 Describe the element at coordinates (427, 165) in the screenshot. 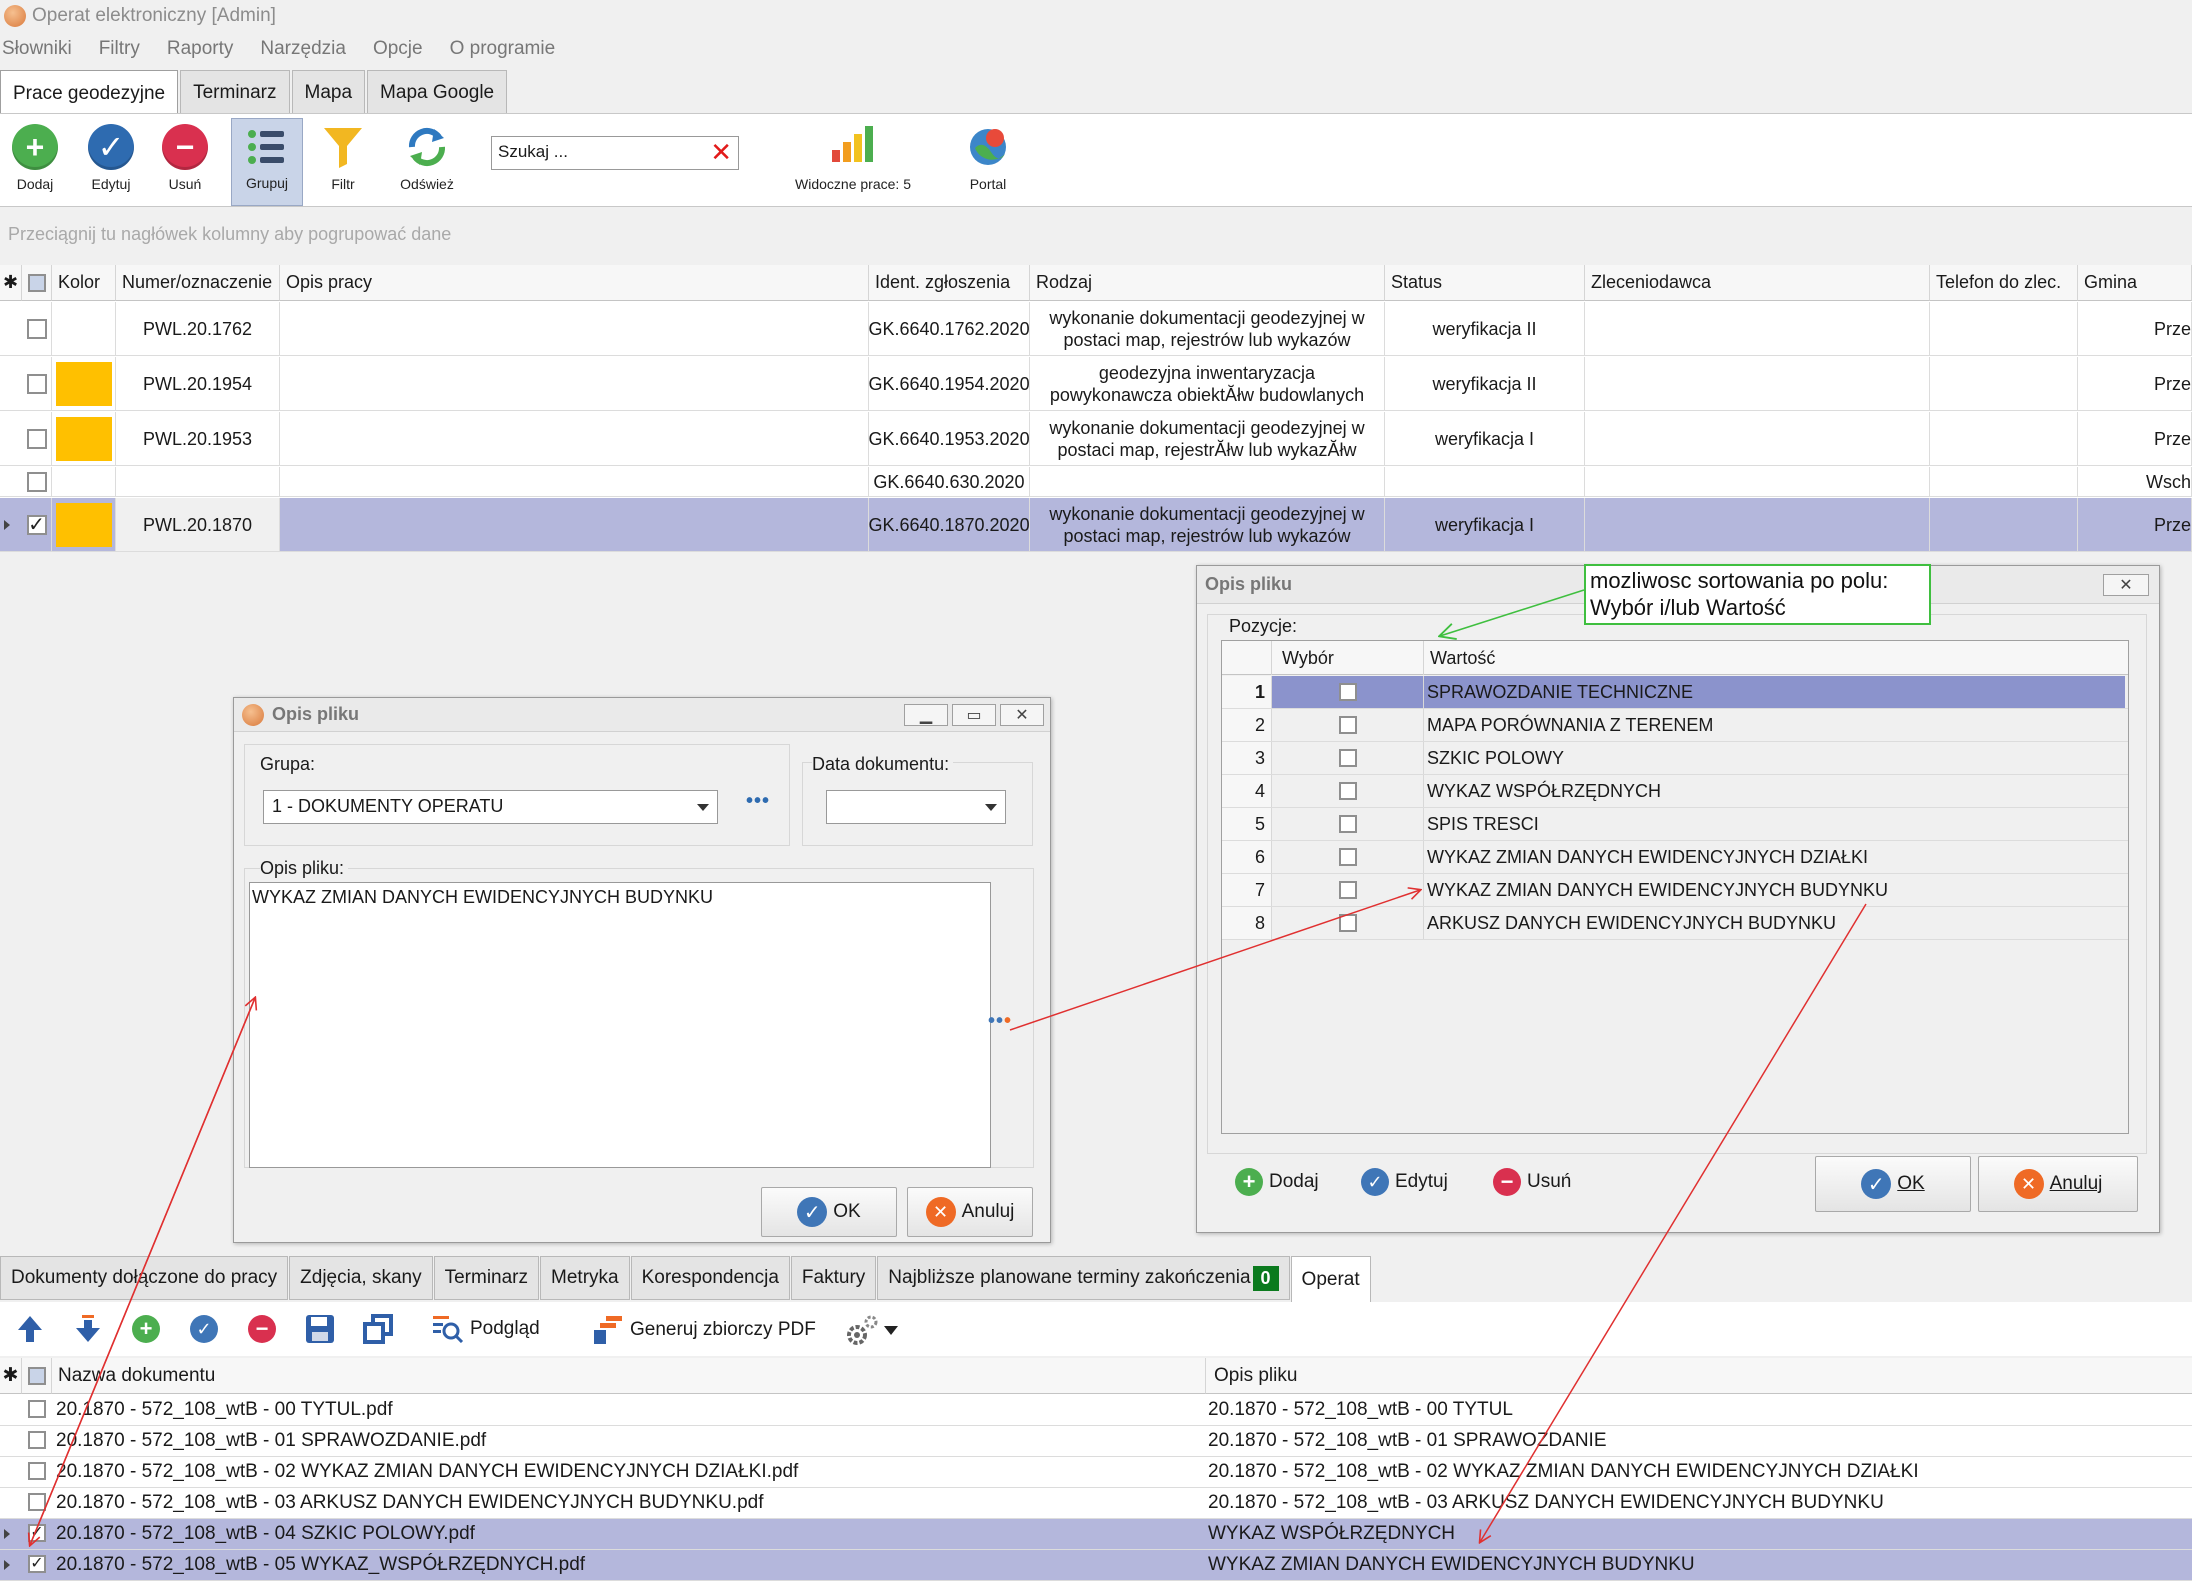

I see `refresh-button: Odśwież` at that location.